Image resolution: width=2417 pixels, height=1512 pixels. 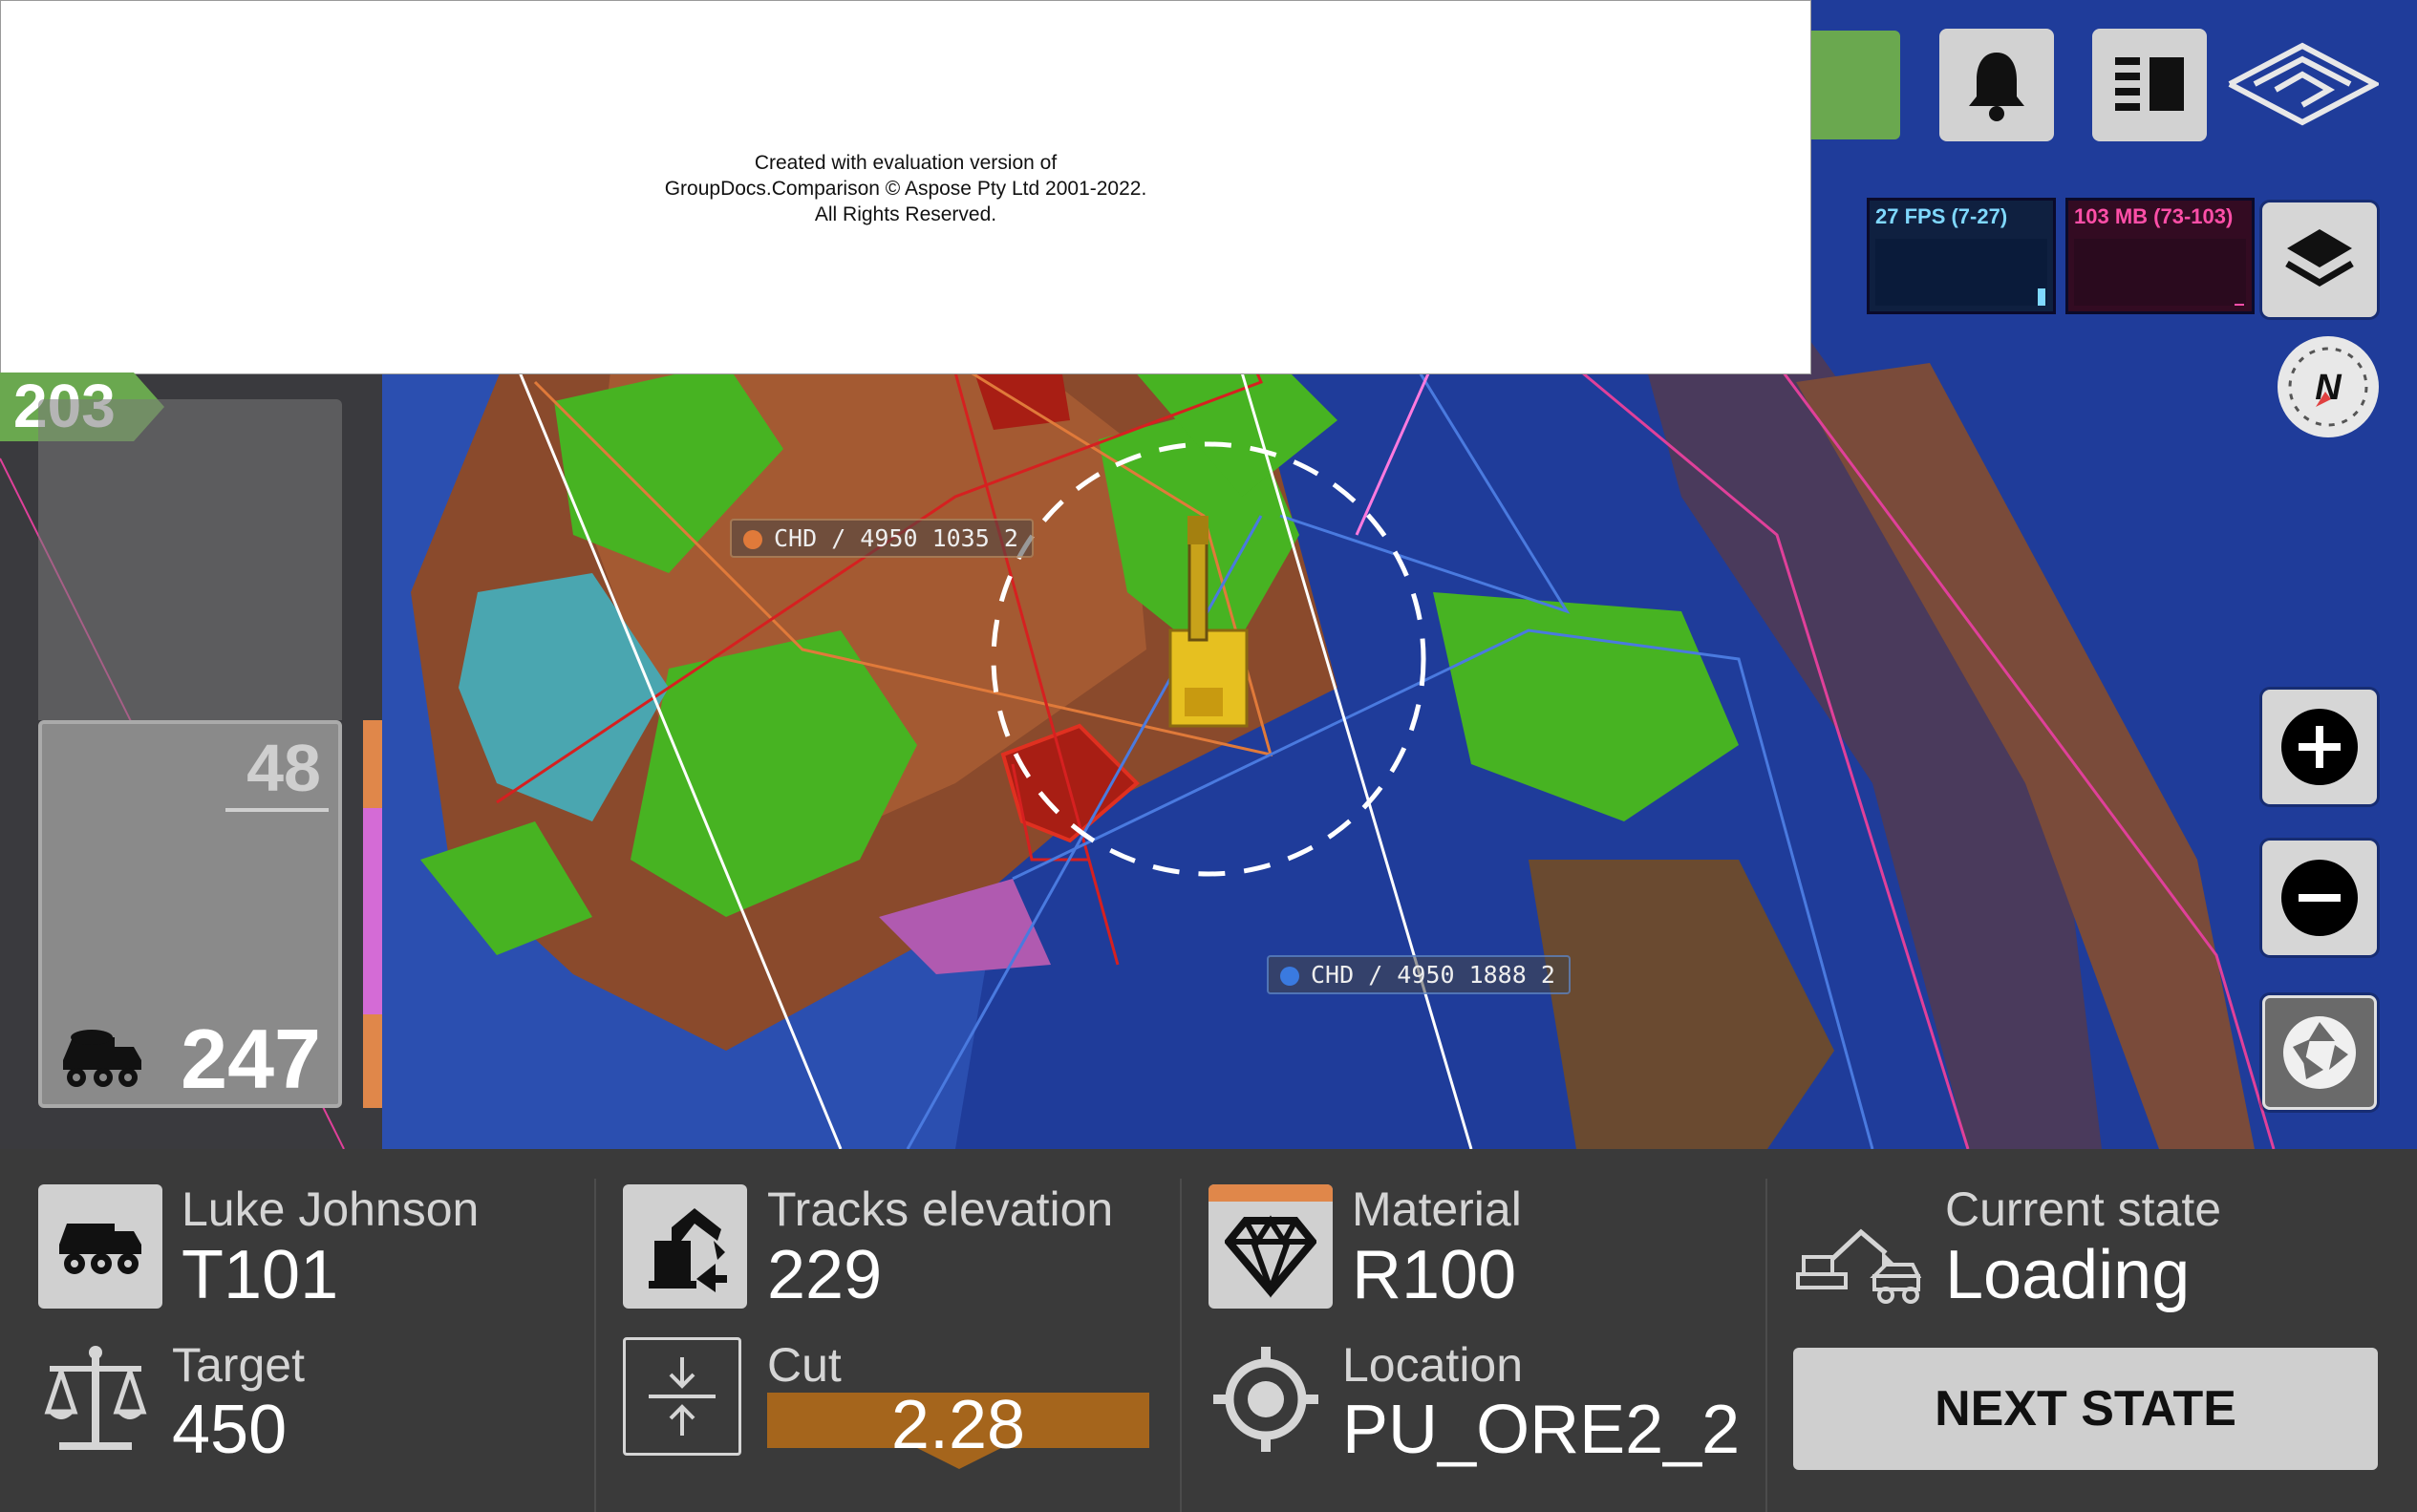 I want to click on compass-north-label: N, so click(x=2329, y=388).